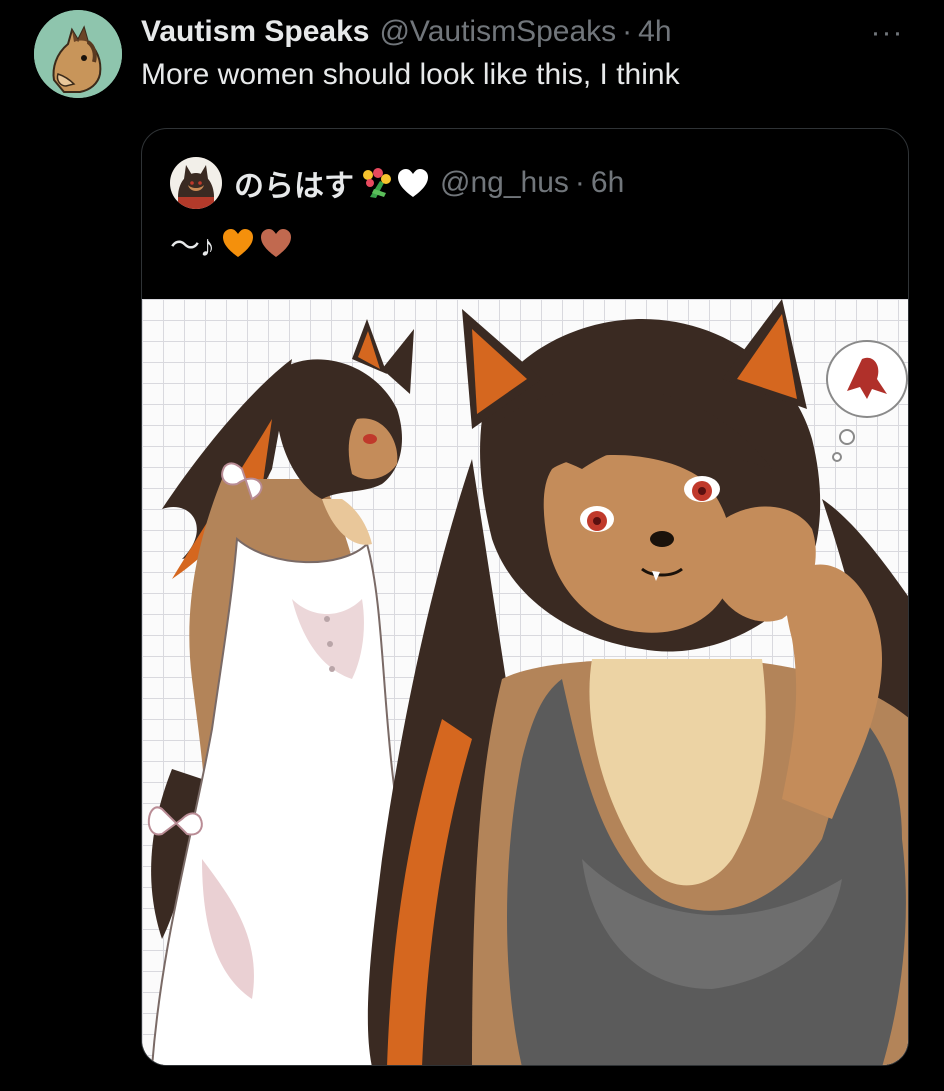  I want to click on quoted-text-emoji, so click(257, 243).